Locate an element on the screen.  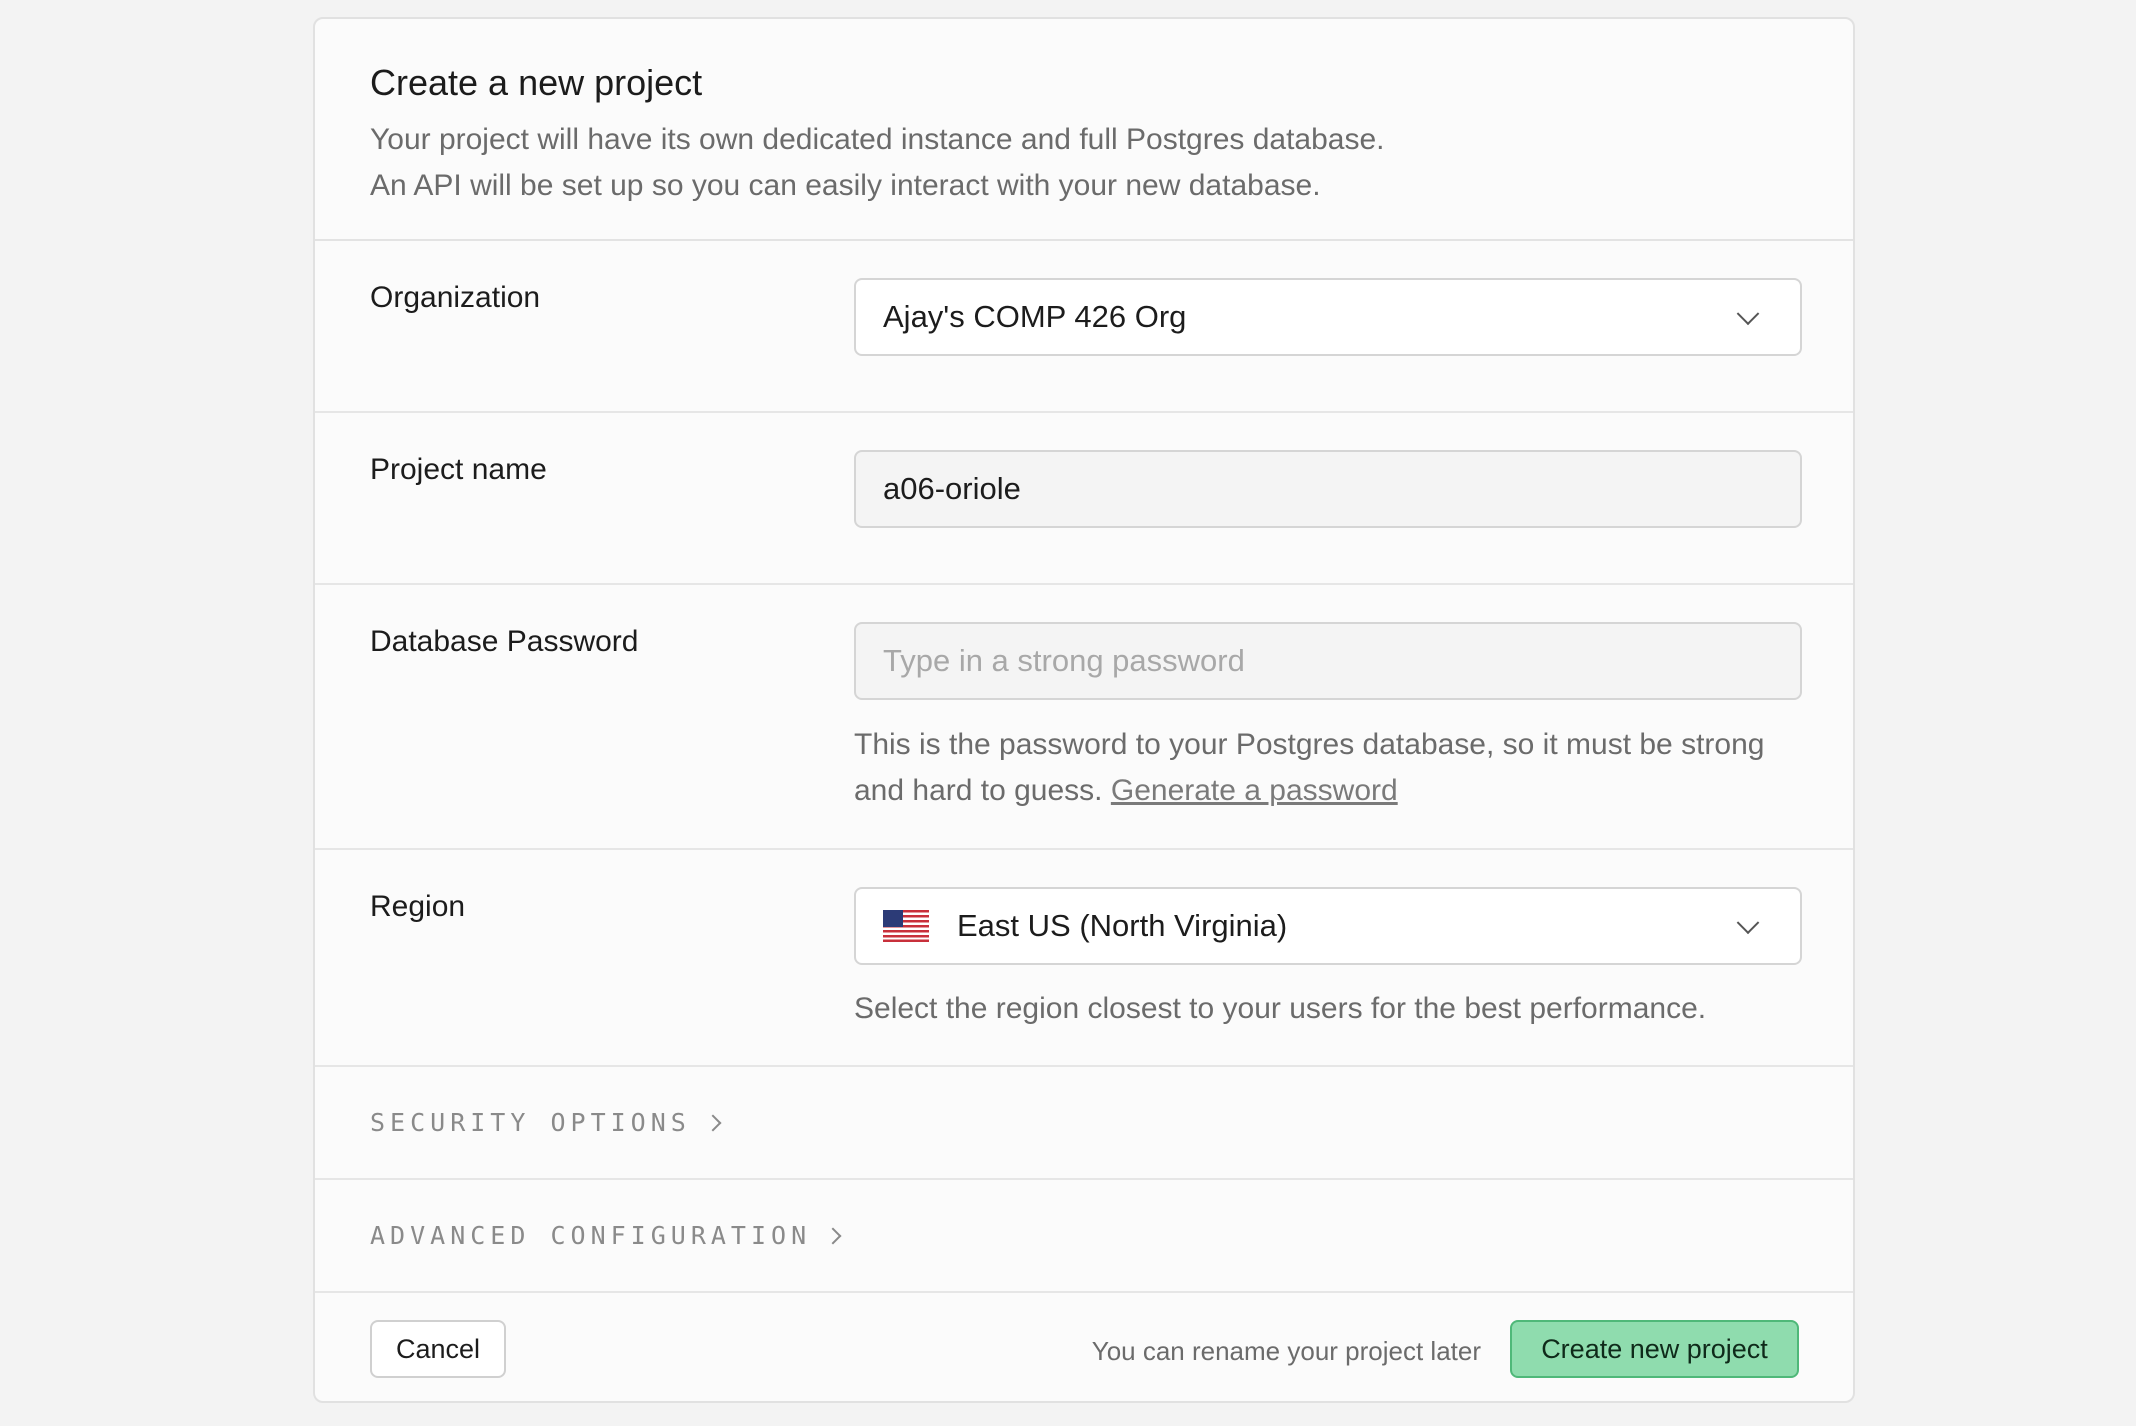
project-name-input is located at coordinates (1328, 489).